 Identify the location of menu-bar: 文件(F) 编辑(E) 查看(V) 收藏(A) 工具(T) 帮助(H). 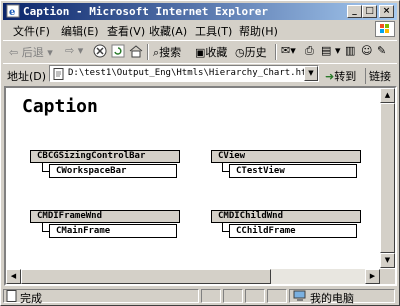
(200, 30).